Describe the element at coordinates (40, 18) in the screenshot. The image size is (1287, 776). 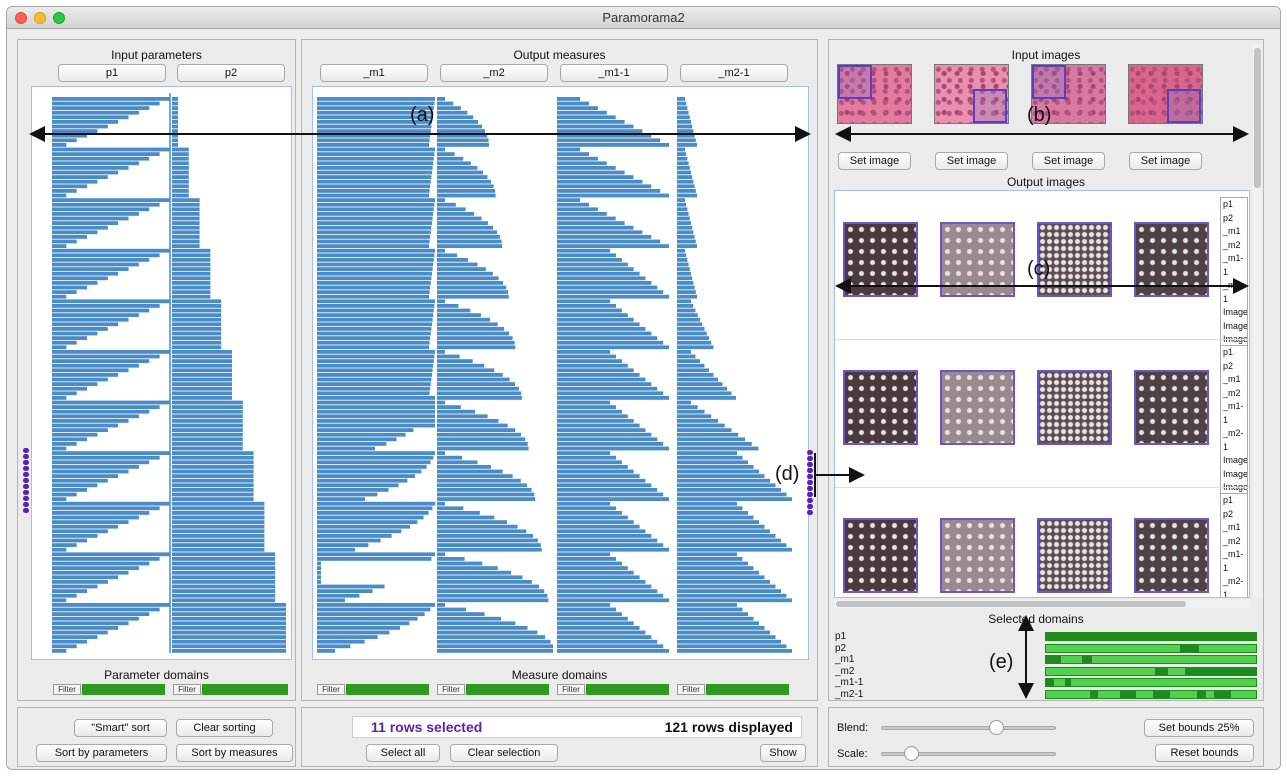
I see `minimize-window-icon` at that location.